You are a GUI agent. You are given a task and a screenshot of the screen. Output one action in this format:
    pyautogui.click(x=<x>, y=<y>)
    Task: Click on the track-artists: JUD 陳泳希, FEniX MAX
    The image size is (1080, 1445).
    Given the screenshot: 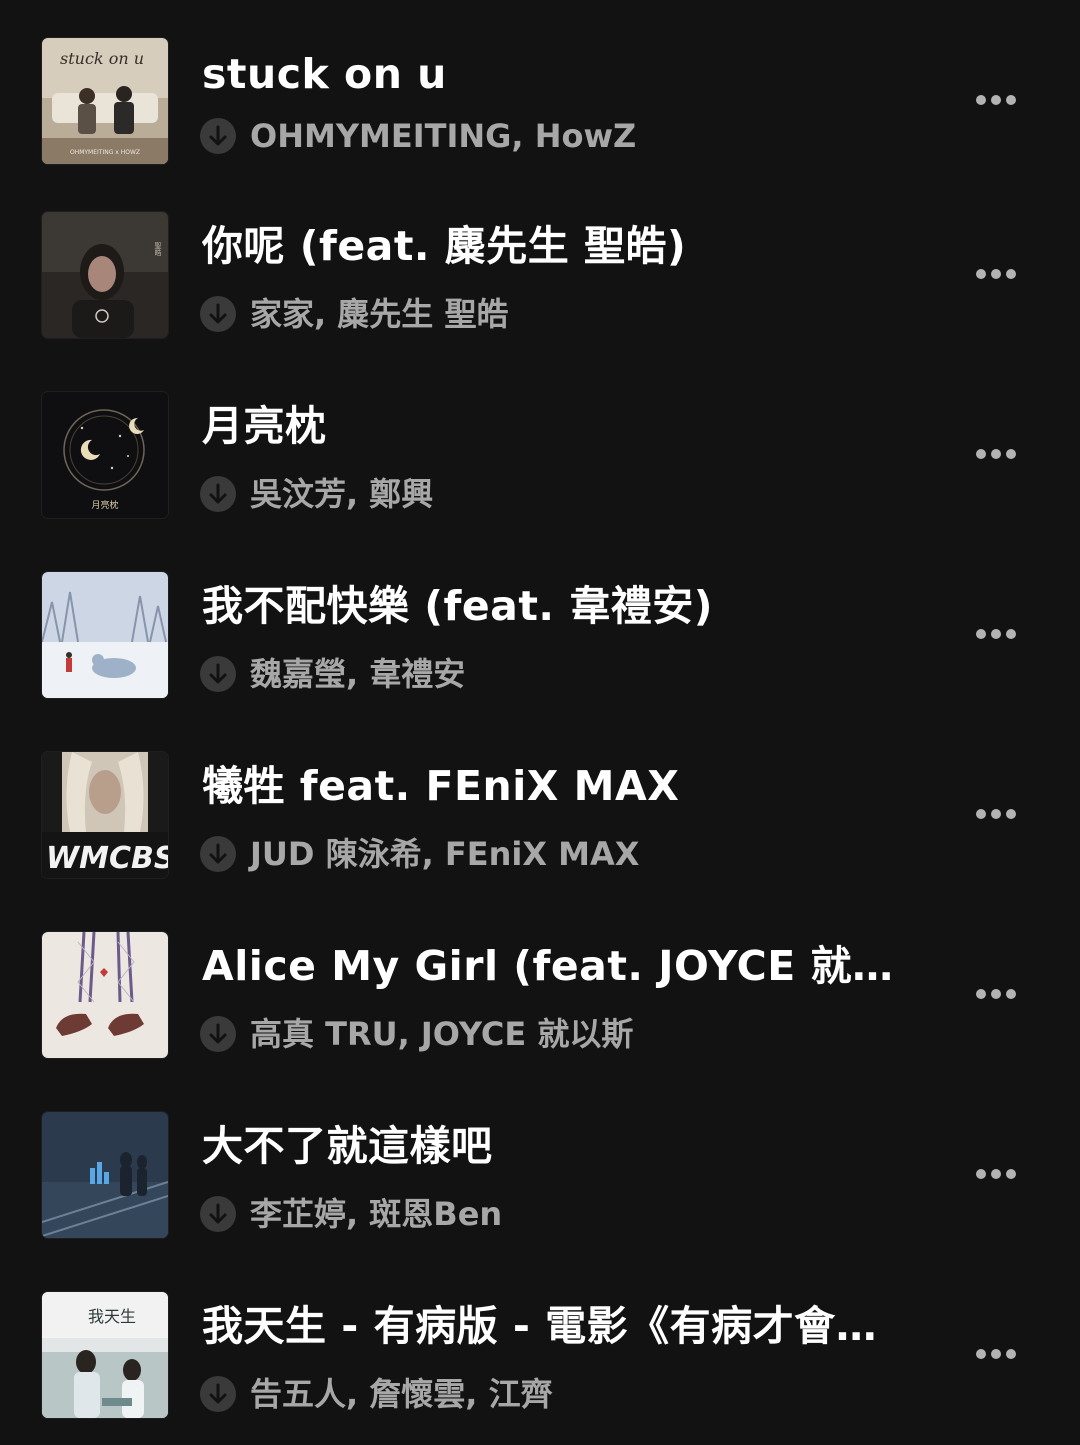 What is the action you would take?
    pyautogui.click(x=445, y=854)
    